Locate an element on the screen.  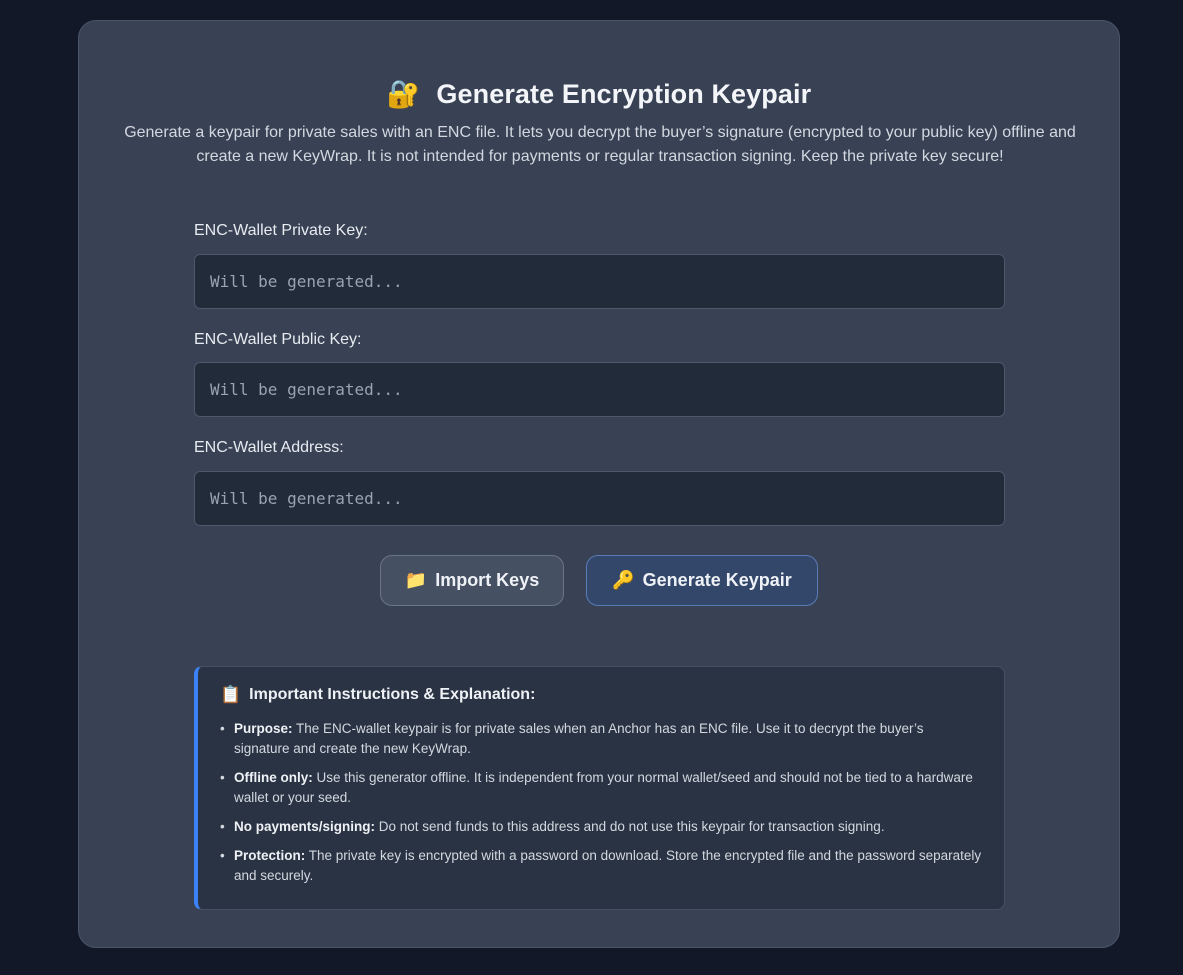
lock-with-key-icon: 🔐 is located at coordinates (403, 94).